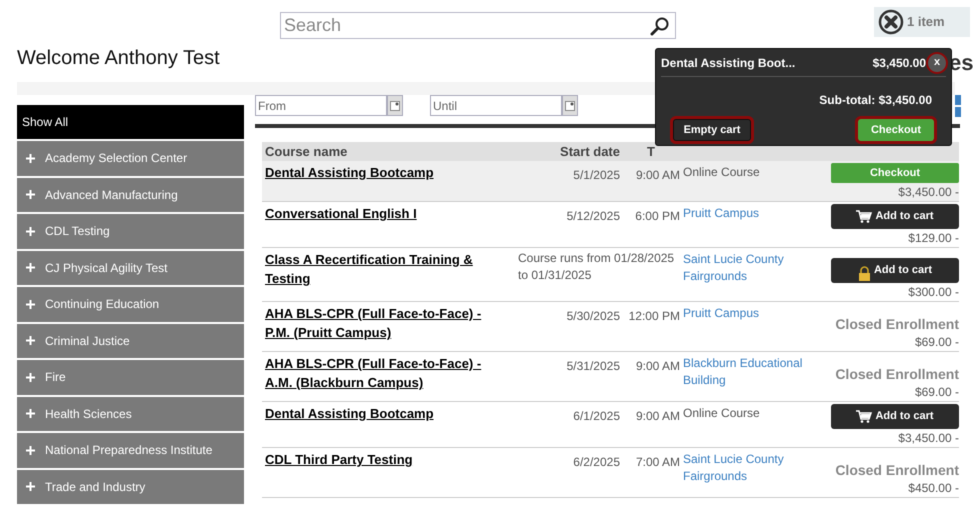 The width and height of the screenshot is (973, 521). What do you see at coordinates (386, 213) in the screenshot?
I see `course-link: Conversational English I` at bounding box center [386, 213].